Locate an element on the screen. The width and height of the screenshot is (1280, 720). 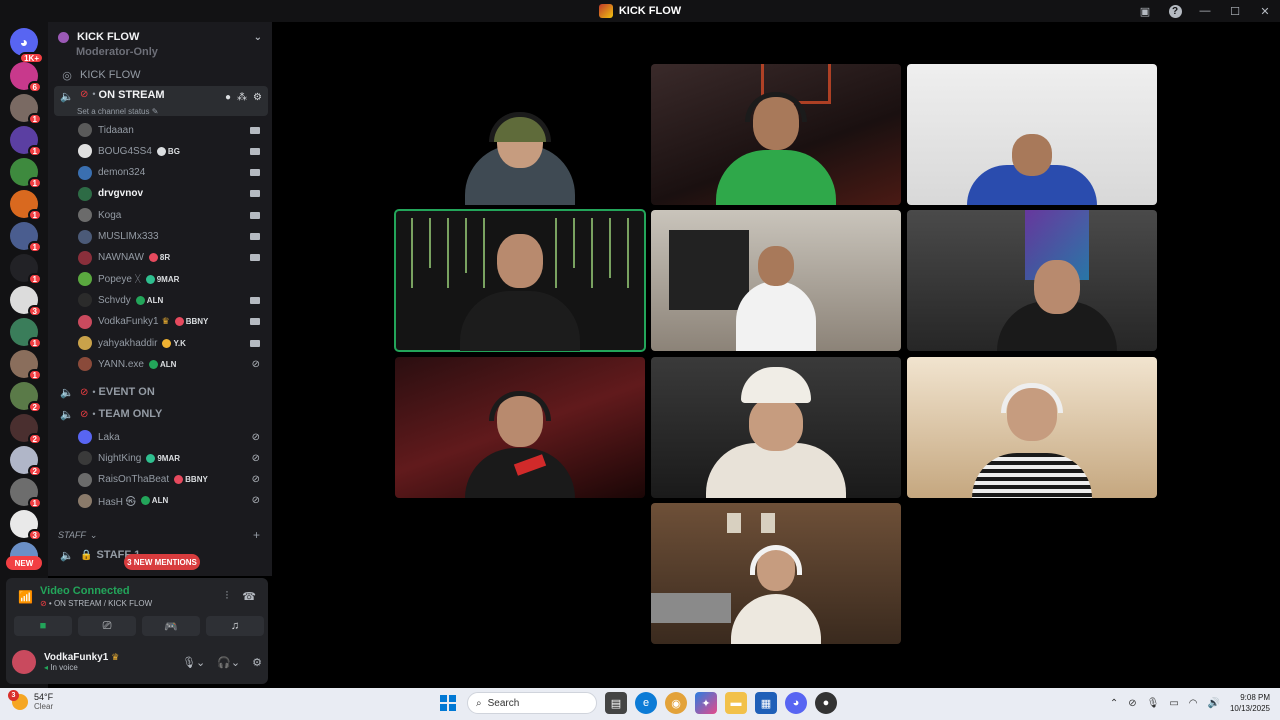
voice-user: Koga is located at coordinates (160, 215).